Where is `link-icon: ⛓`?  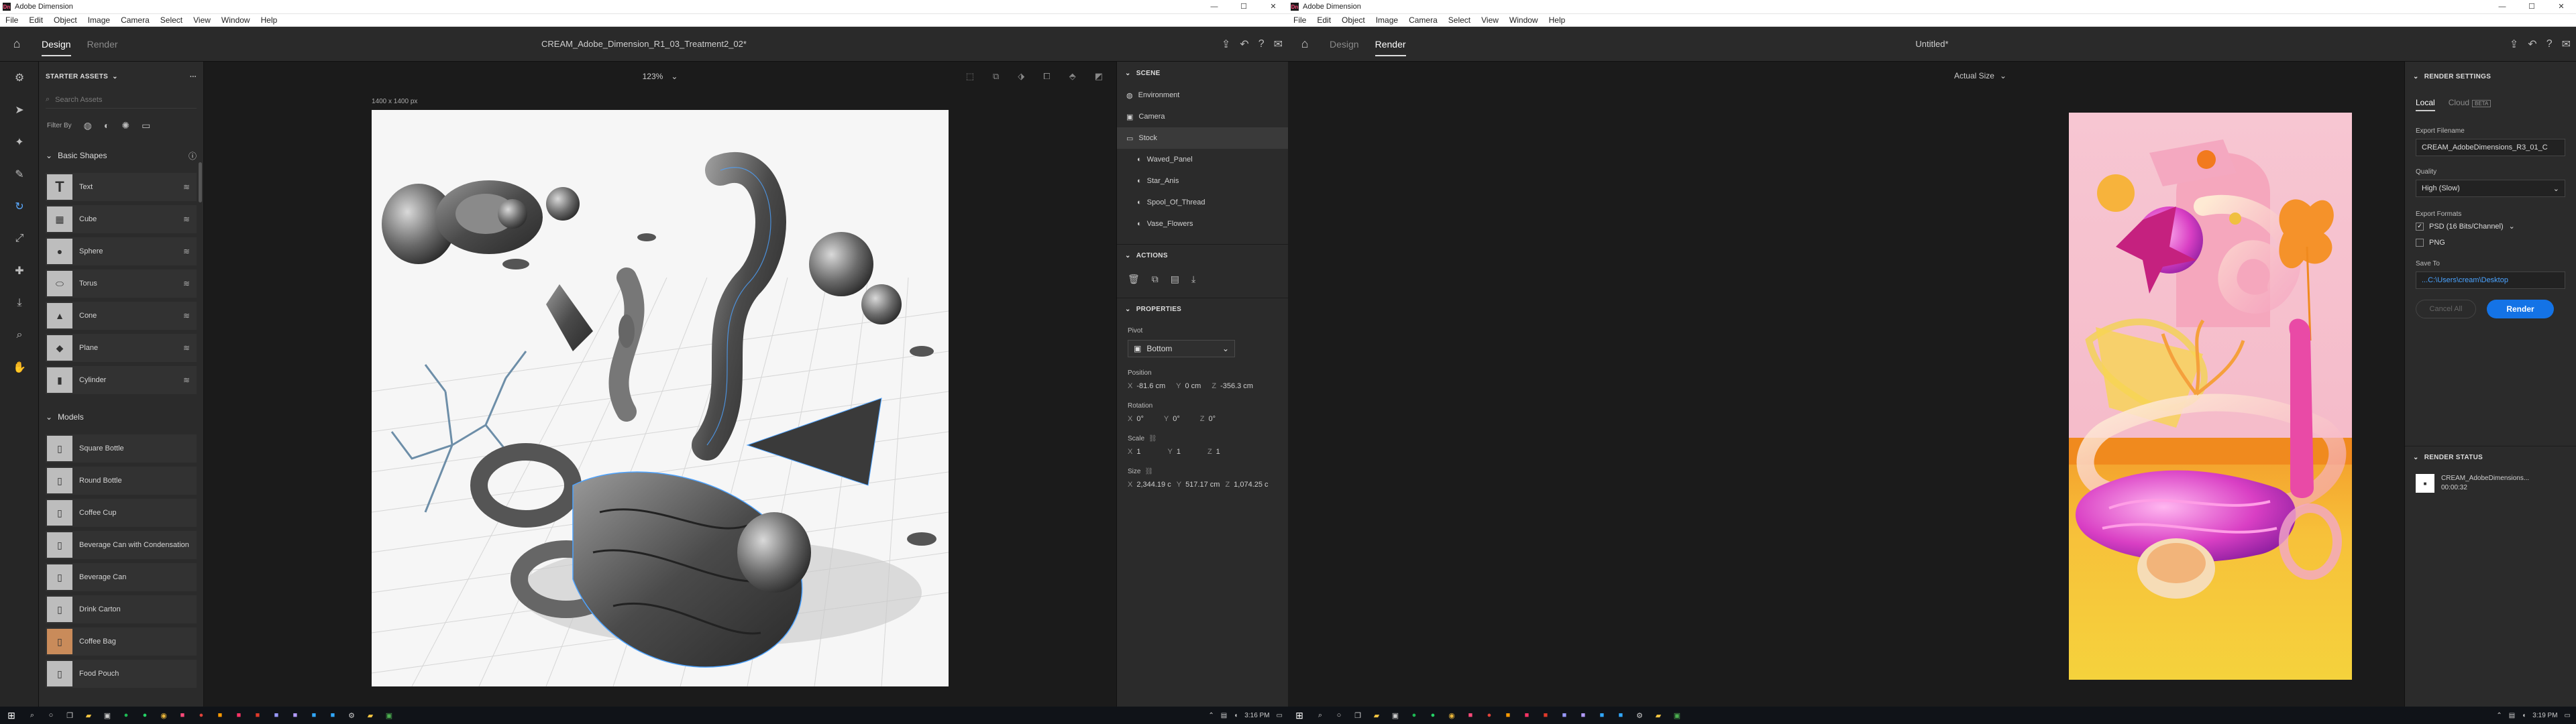 link-icon: ⛓ is located at coordinates (1152, 438).